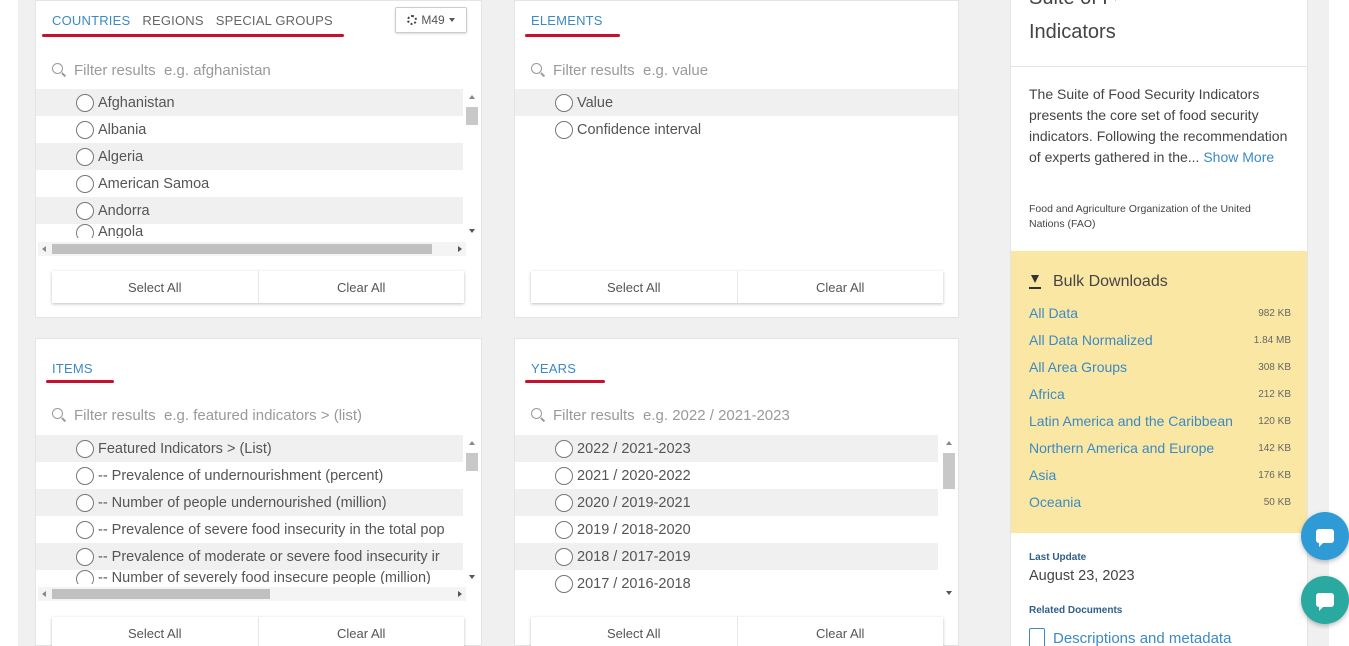 The image size is (1349, 646). I want to click on list-item: Albania, so click(249, 129).